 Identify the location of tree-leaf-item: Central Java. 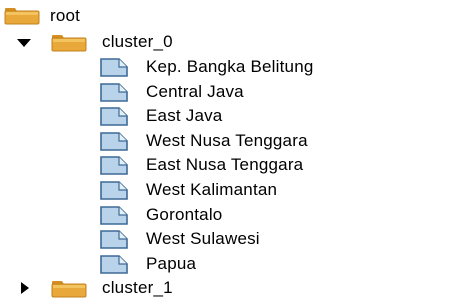
(224, 92).